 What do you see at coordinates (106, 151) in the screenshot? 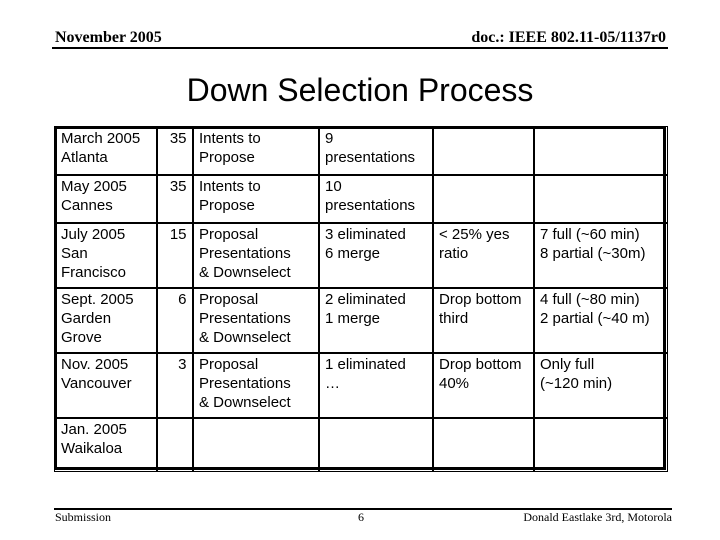
I see `cell-meeting: March 2005 Atlanta` at bounding box center [106, 151].